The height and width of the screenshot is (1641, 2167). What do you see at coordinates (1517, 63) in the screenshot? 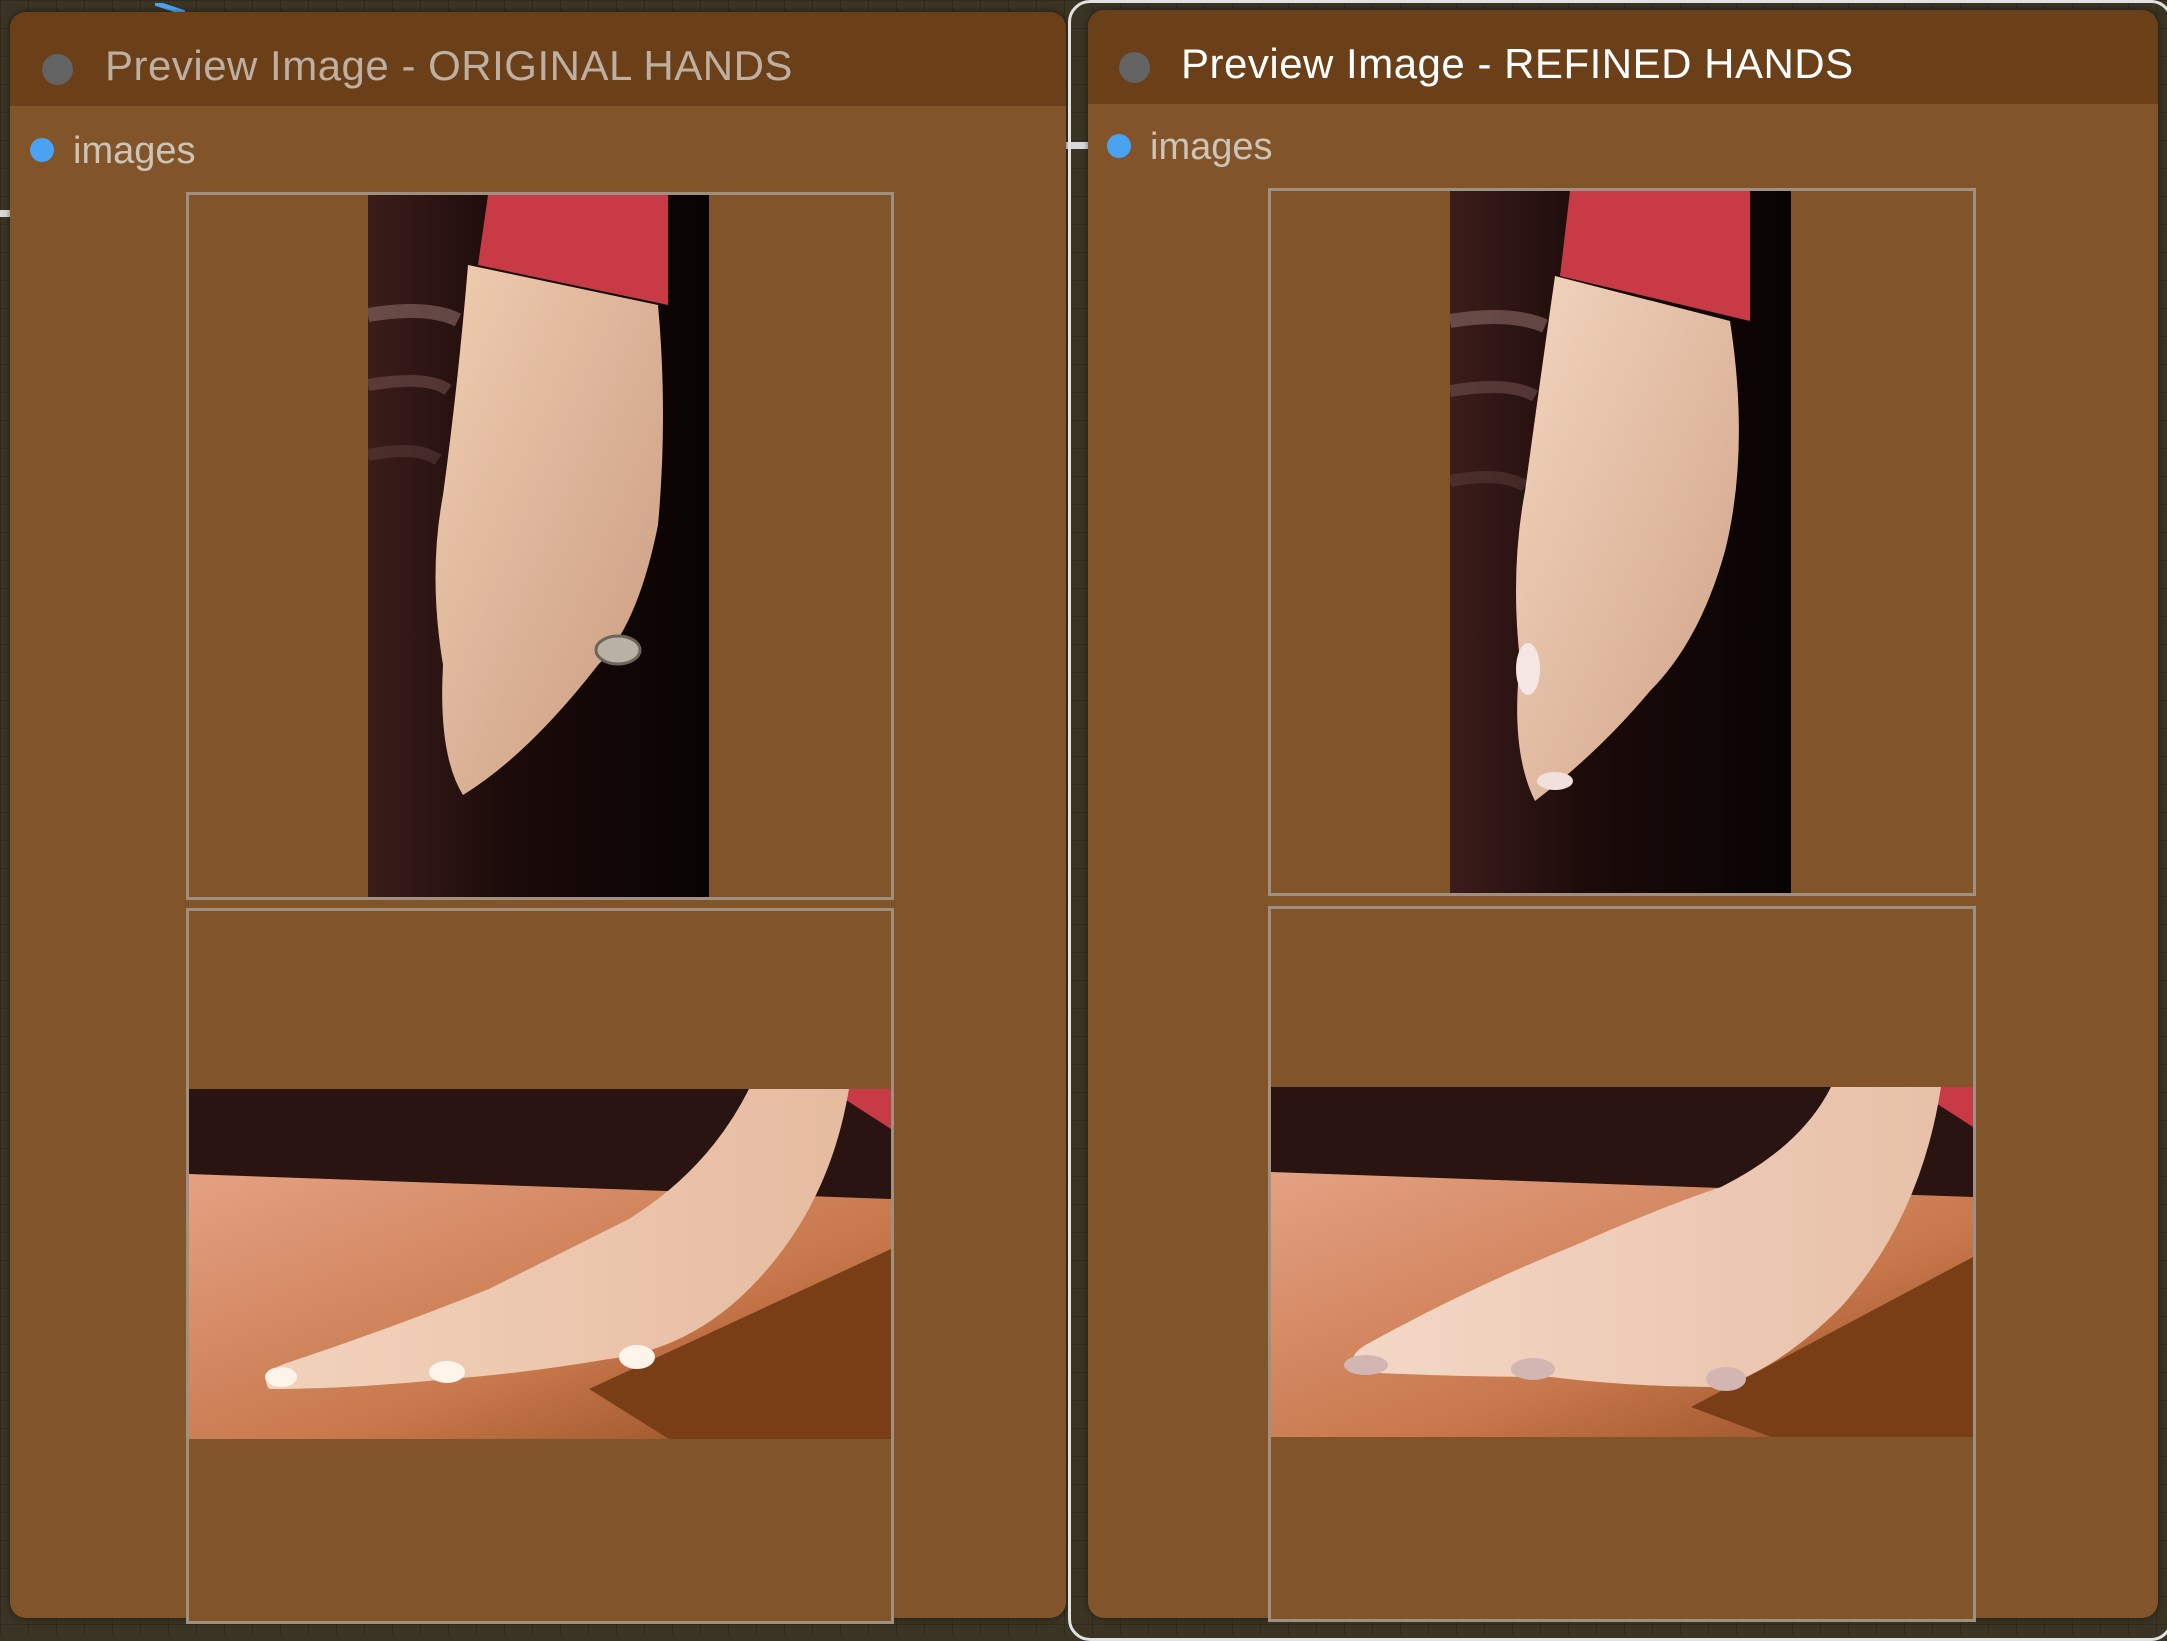
I see `node-title: Preview Image - REFINED HANDS` at bounding box center [1517, 63].